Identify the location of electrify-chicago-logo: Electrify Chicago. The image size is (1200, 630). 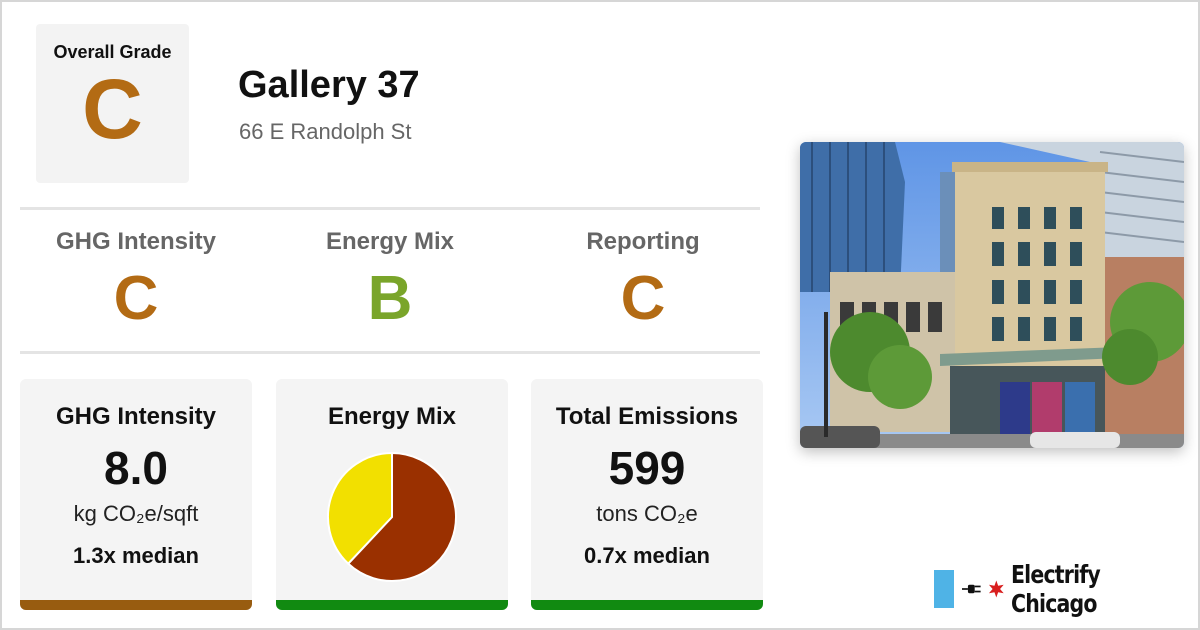
(1066, 589).